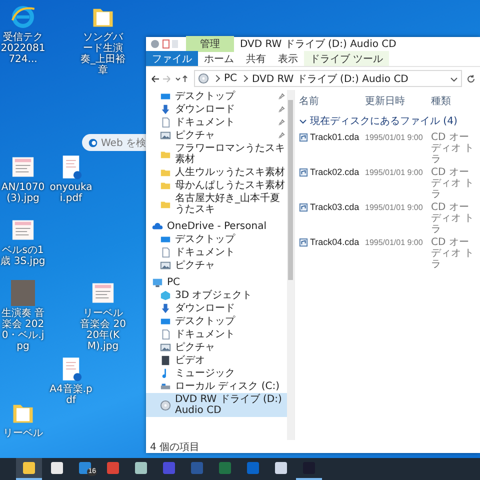  Describe the element at coordinates (216, 360) in the screenshot. I see `nav-item: ビデオ` at that location.